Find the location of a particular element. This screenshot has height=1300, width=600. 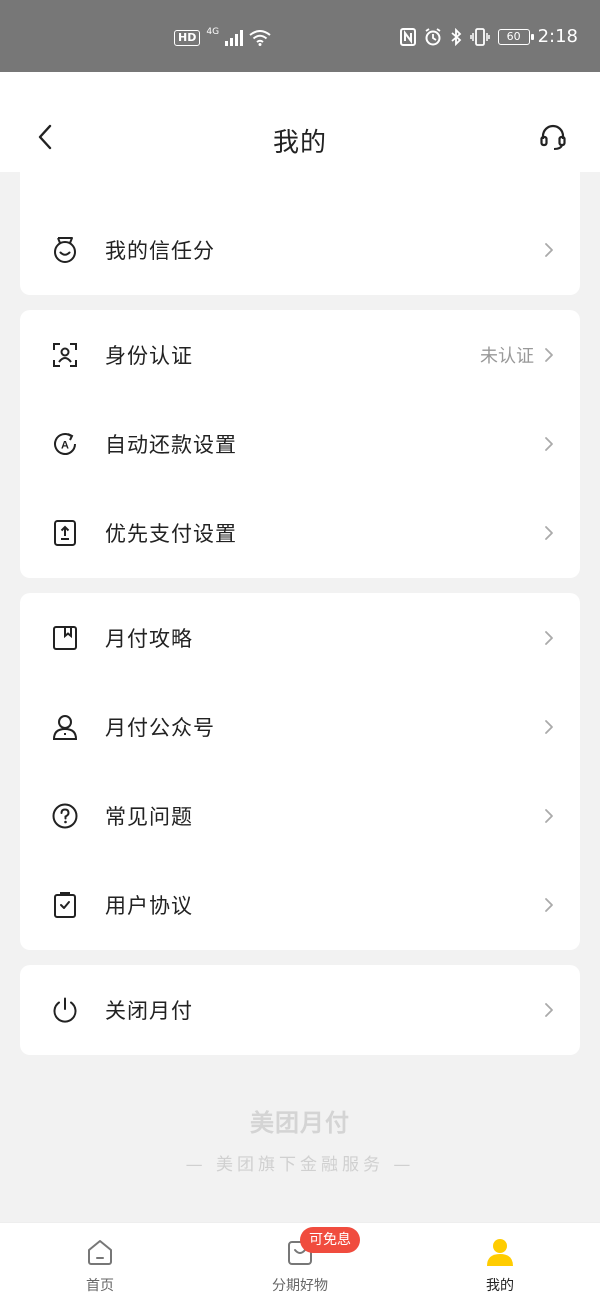

page-title: 我的 is located at coordinates (299, 143).